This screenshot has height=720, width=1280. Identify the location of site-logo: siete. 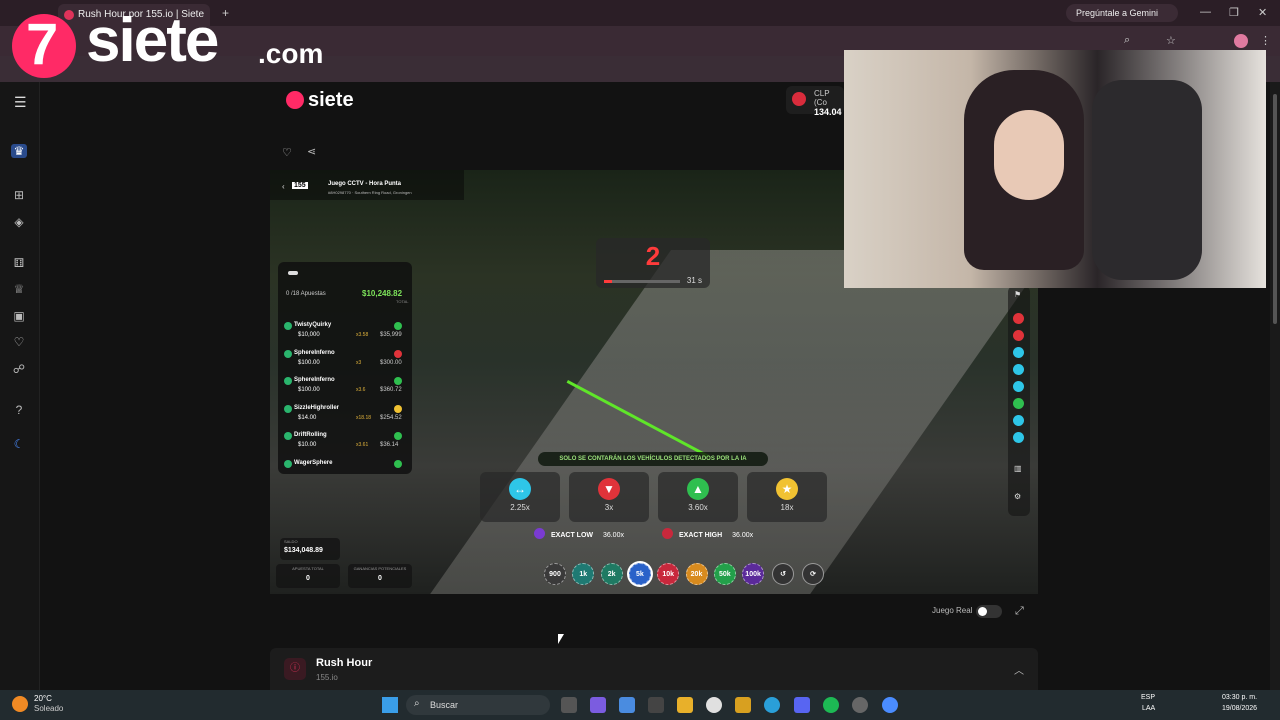
(320, 100).